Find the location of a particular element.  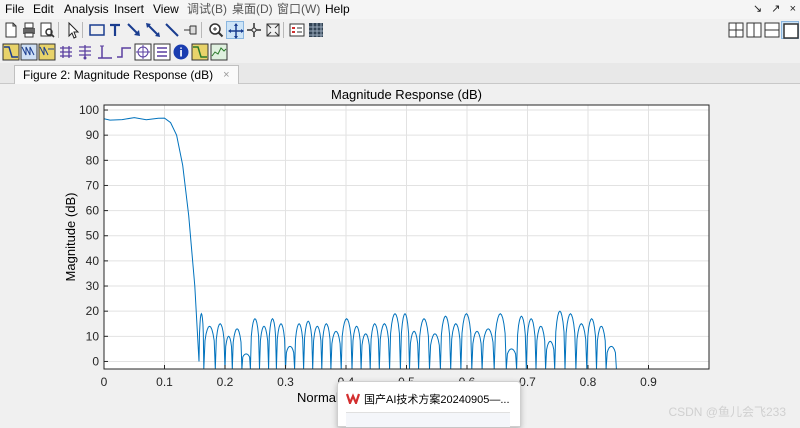

menu-item: 窗口(W) is located at coordinates (298, 9).